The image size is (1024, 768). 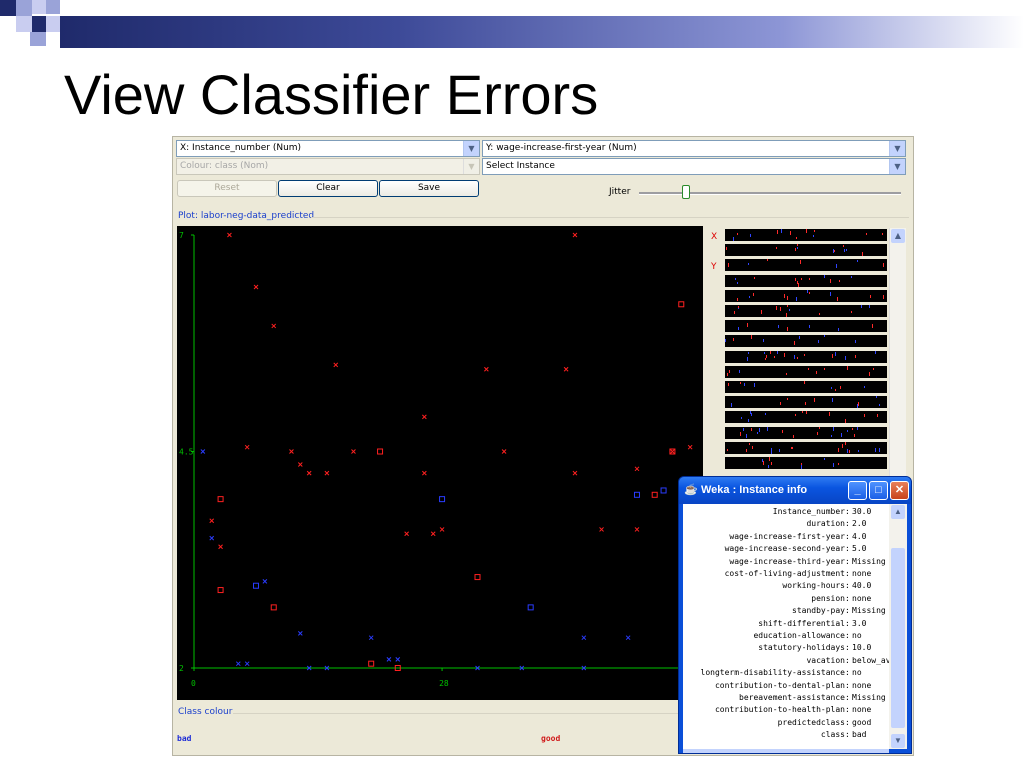 What do you see at coordinates (786, 751) in the screenshot?
I see `instance-info-hscrollbar` at bounding box center [786, 751].